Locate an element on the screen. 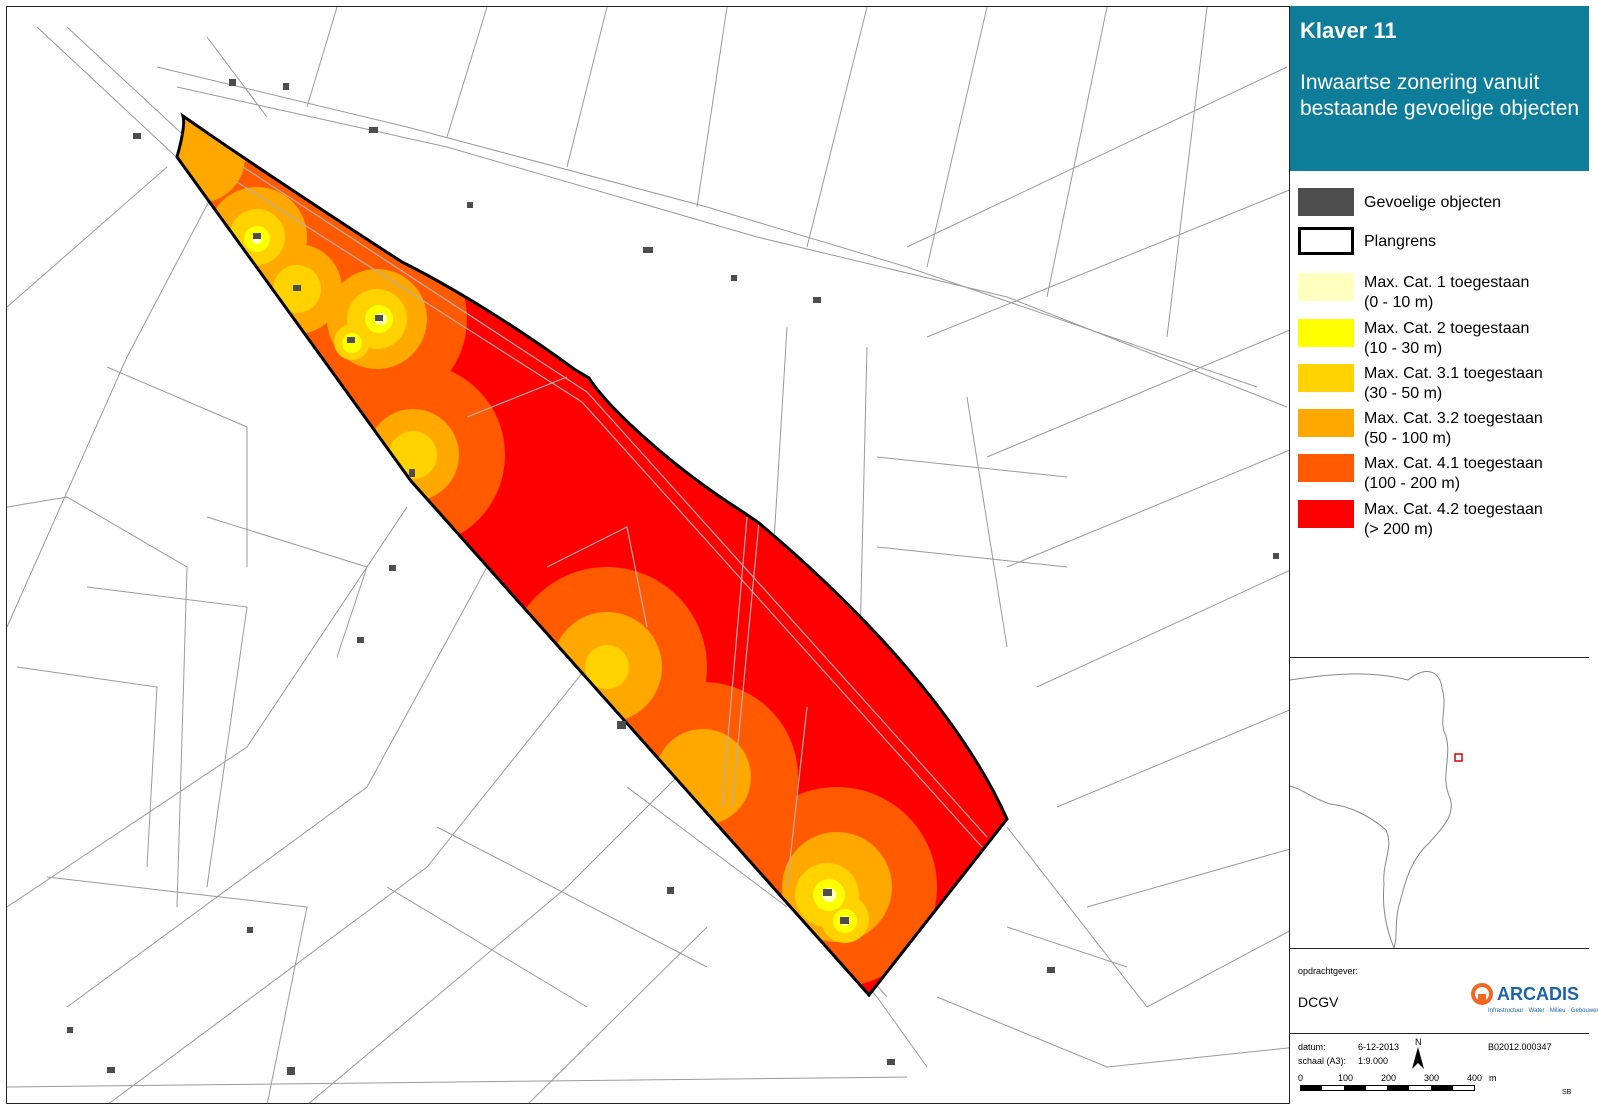 The height and width of the screenshot is (1111, 1598). project-number: B02012.000347 is located at coordinates (1520, 1047).